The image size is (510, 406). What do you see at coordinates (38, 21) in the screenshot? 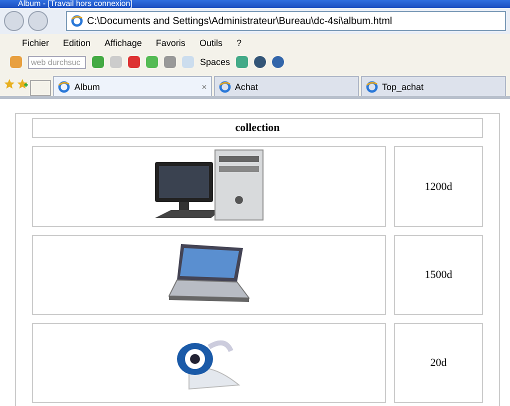
I see `forward-button` at bounding box center [38, 21].